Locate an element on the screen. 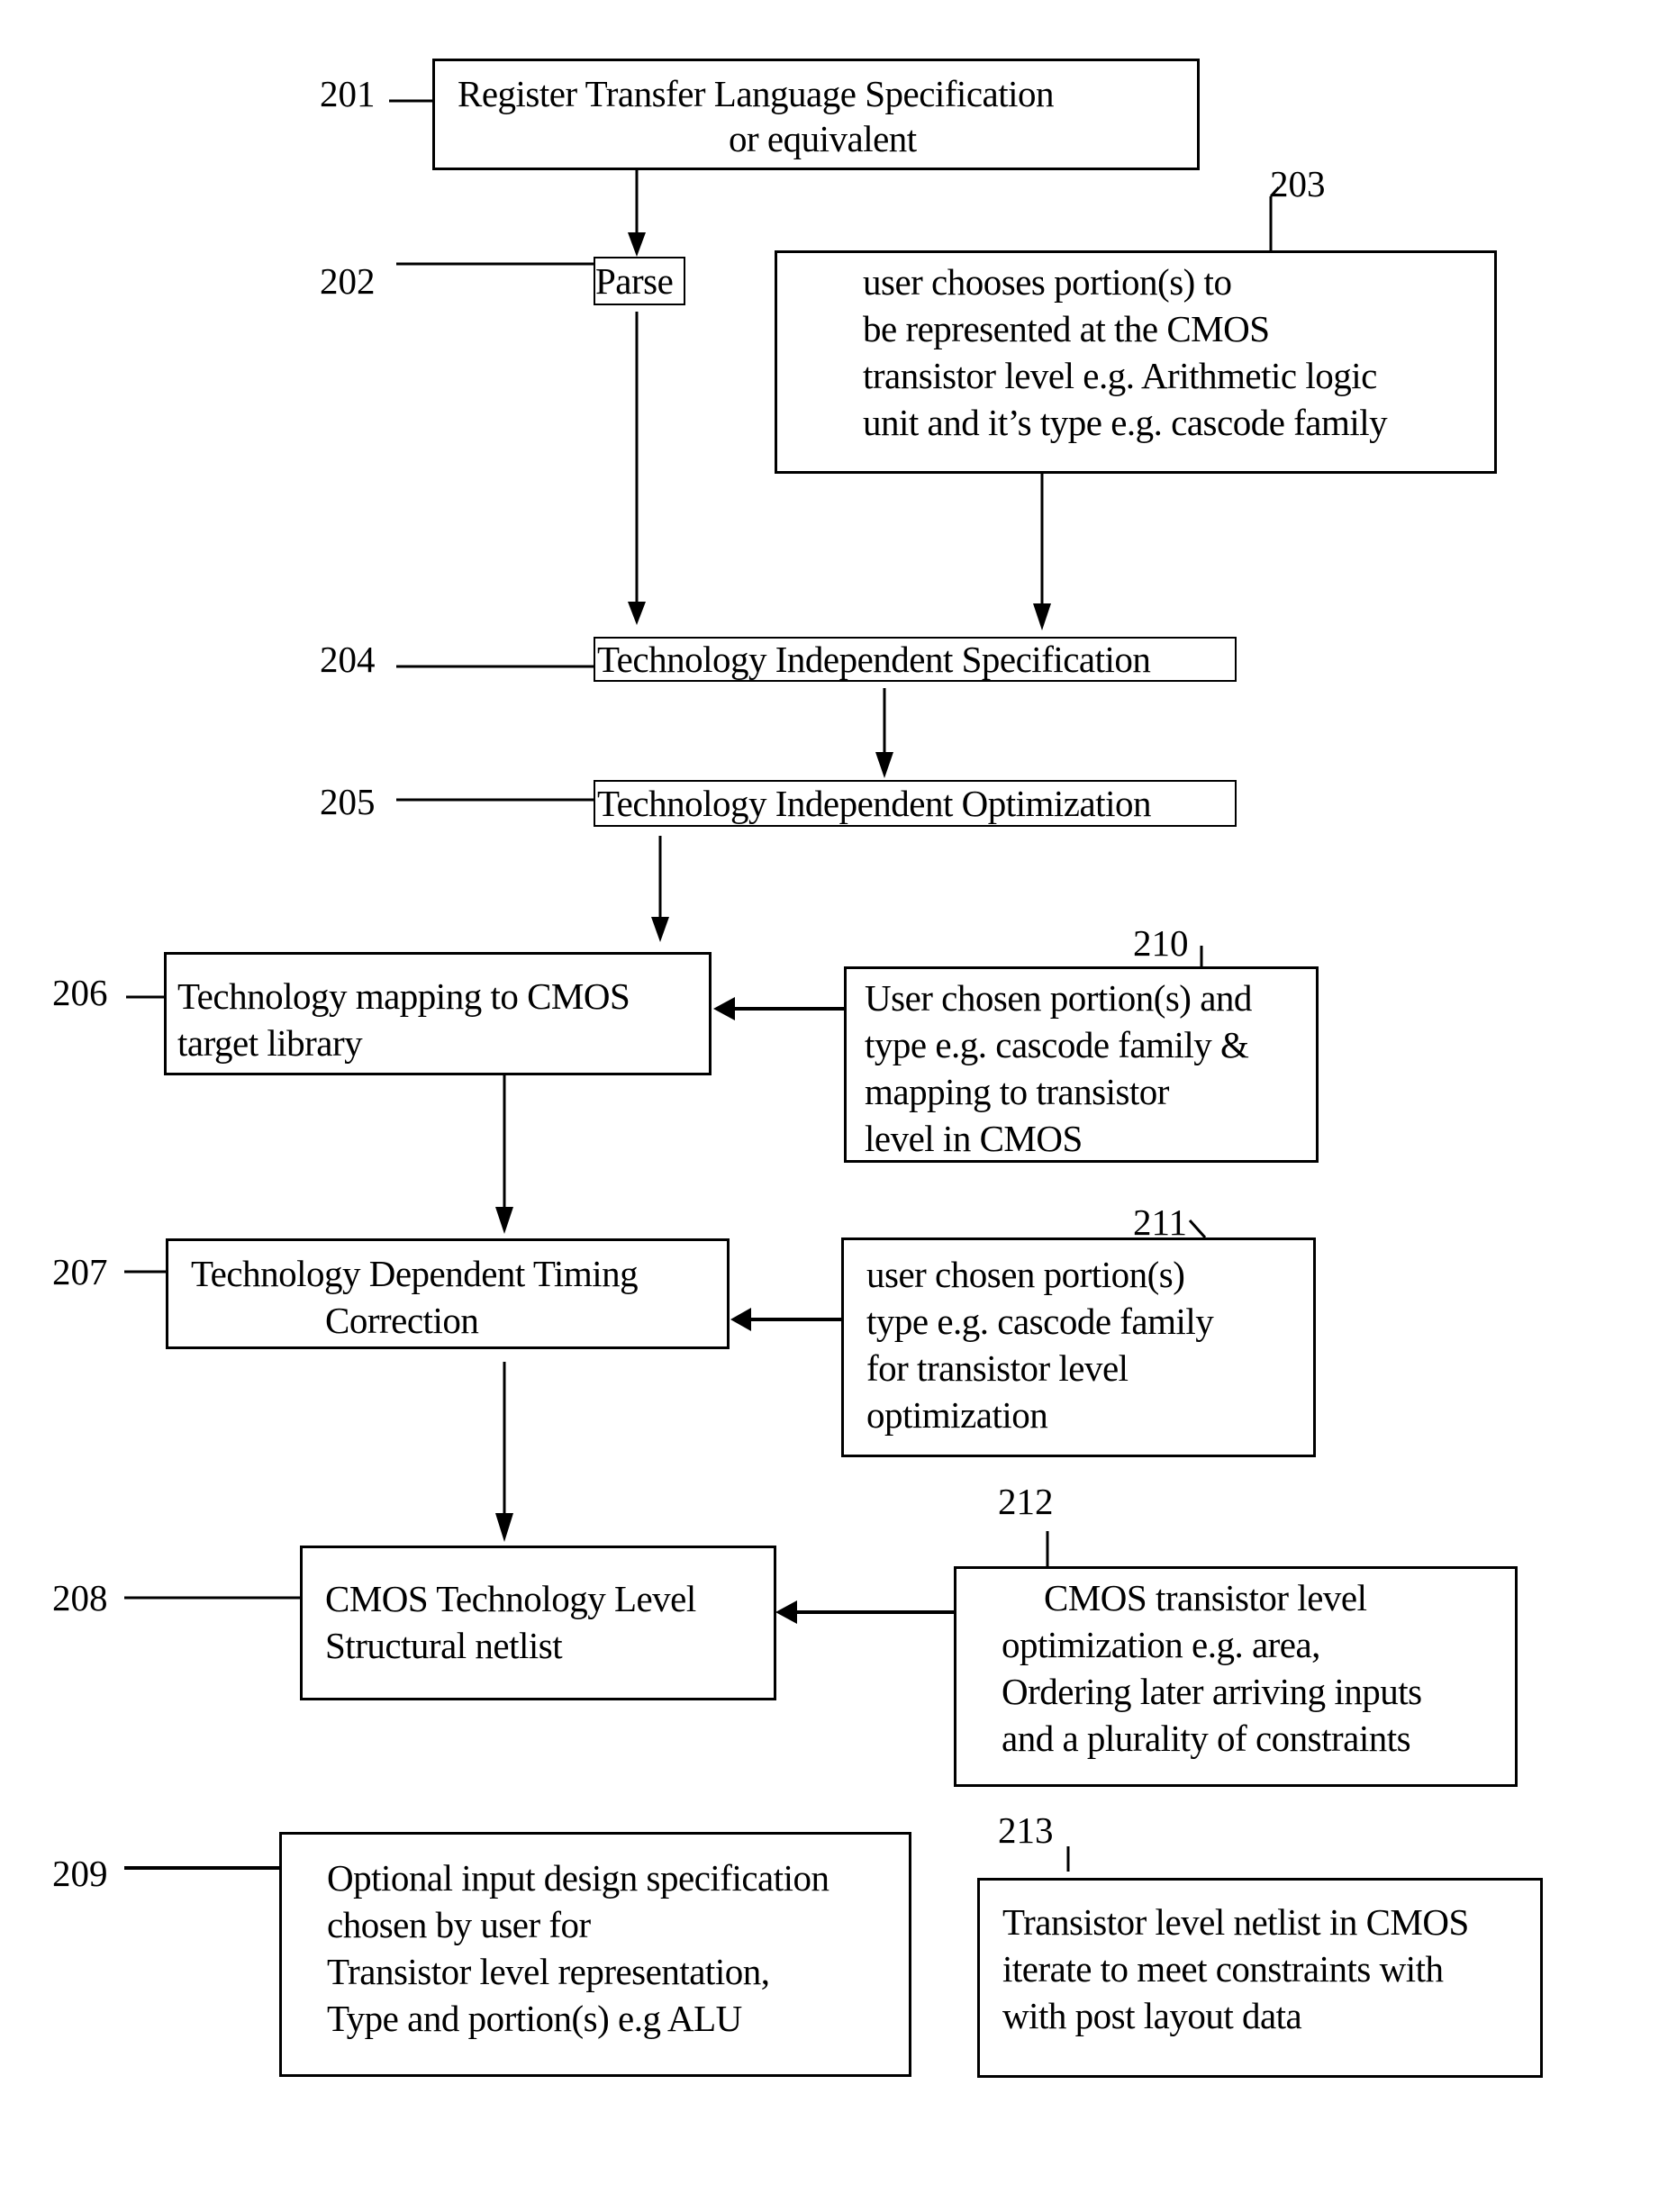 The height and width of the screenshot is (2212, 1668). box-text-line: User chosen portion(s) and is located at coordinates (1058, 998).